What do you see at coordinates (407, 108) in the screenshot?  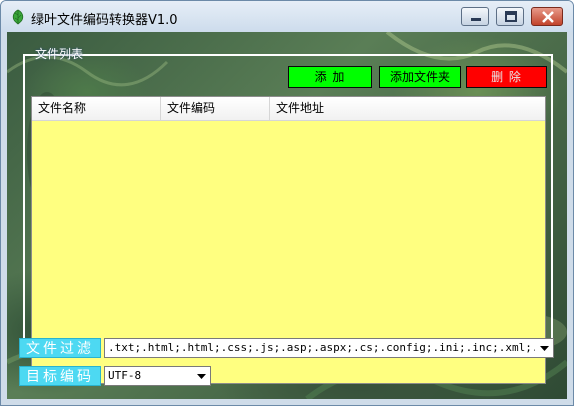 I see `column-header-file-path: 文件地址` at bounding box center [407, 108].